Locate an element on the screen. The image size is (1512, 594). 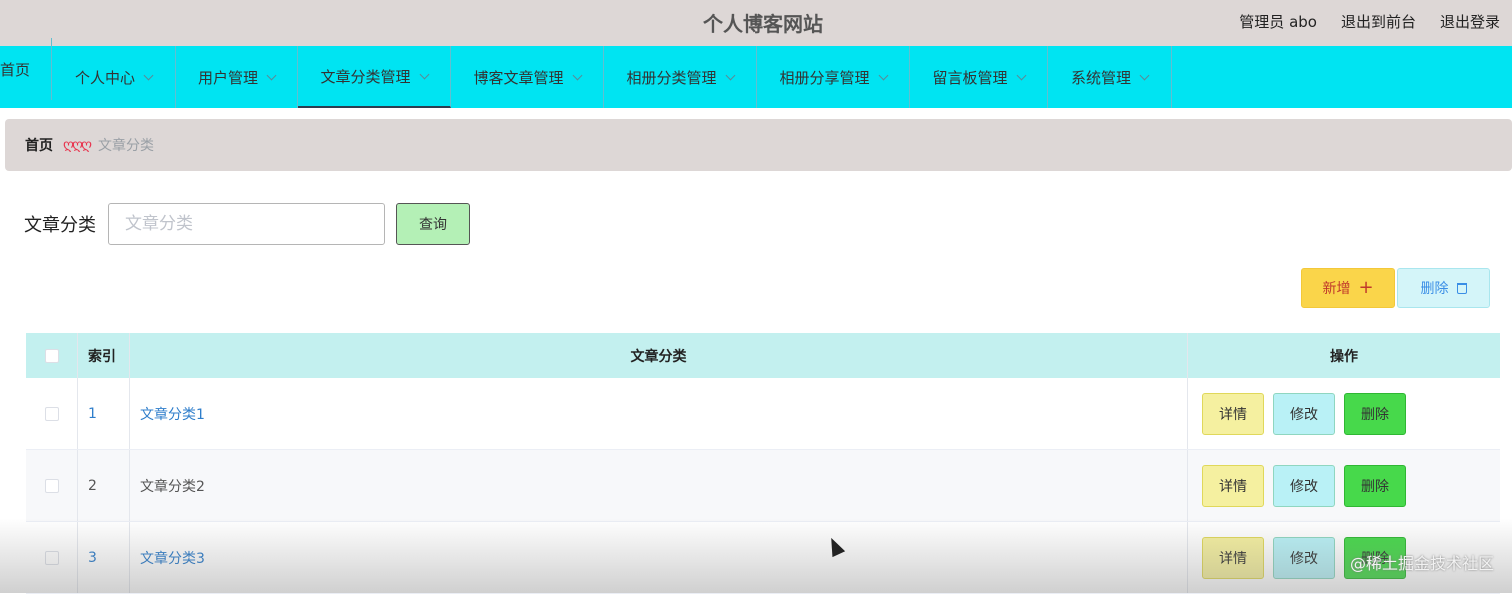
breadcrumb-separator-icon: ღღღ is located at coordinates (77, 145).